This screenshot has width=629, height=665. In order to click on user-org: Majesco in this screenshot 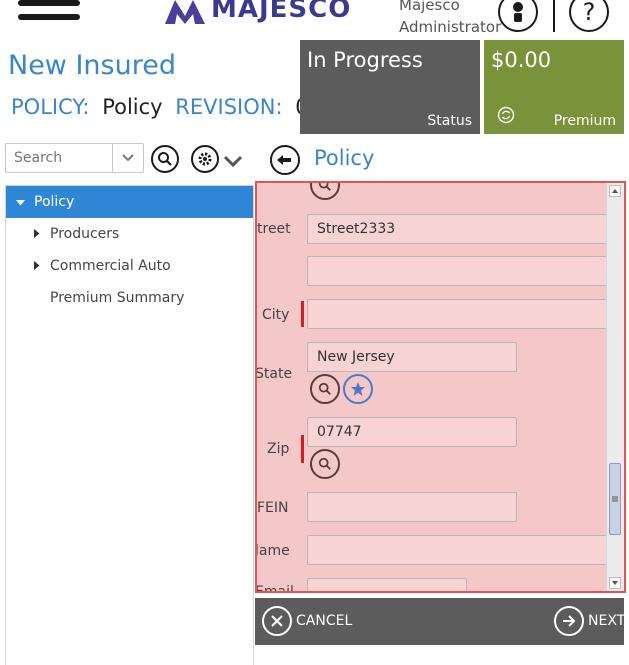, I will do `click(429, 7)`.